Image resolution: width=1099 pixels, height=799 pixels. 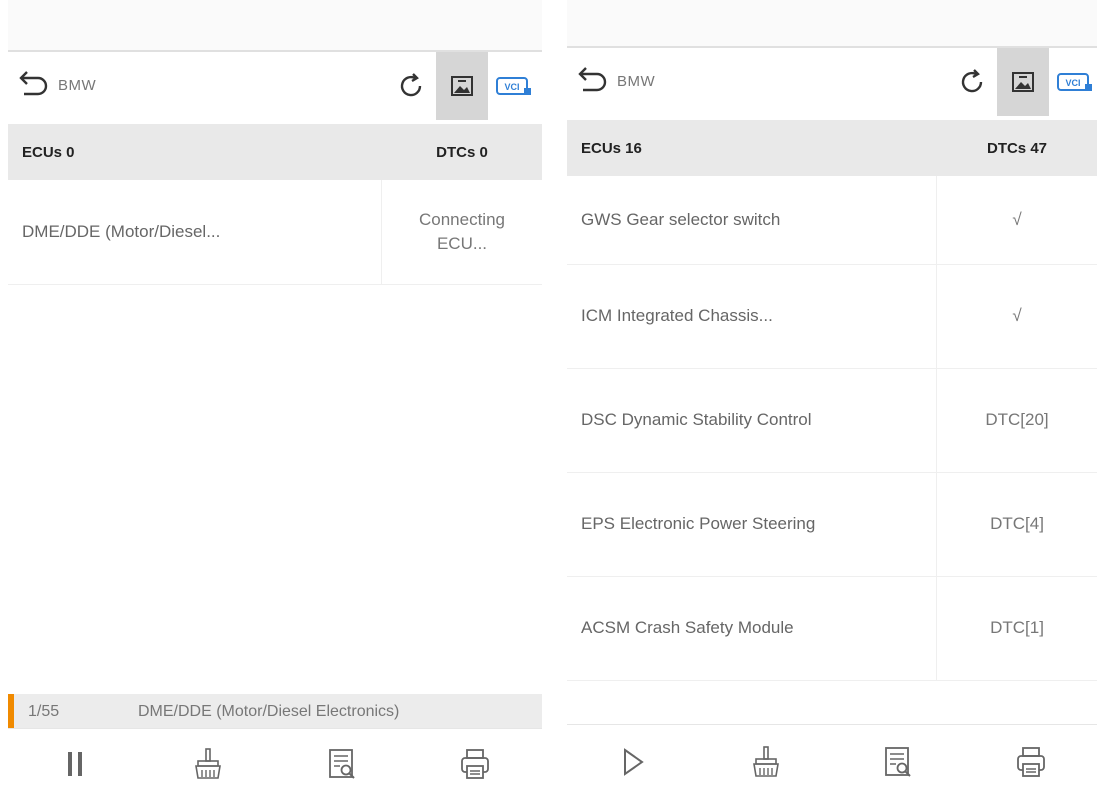 What do you see at coordinates (1017, 419) in the screenshot?
I see `ecu-status: DTC[20]` at bounding box center [1017, 419].